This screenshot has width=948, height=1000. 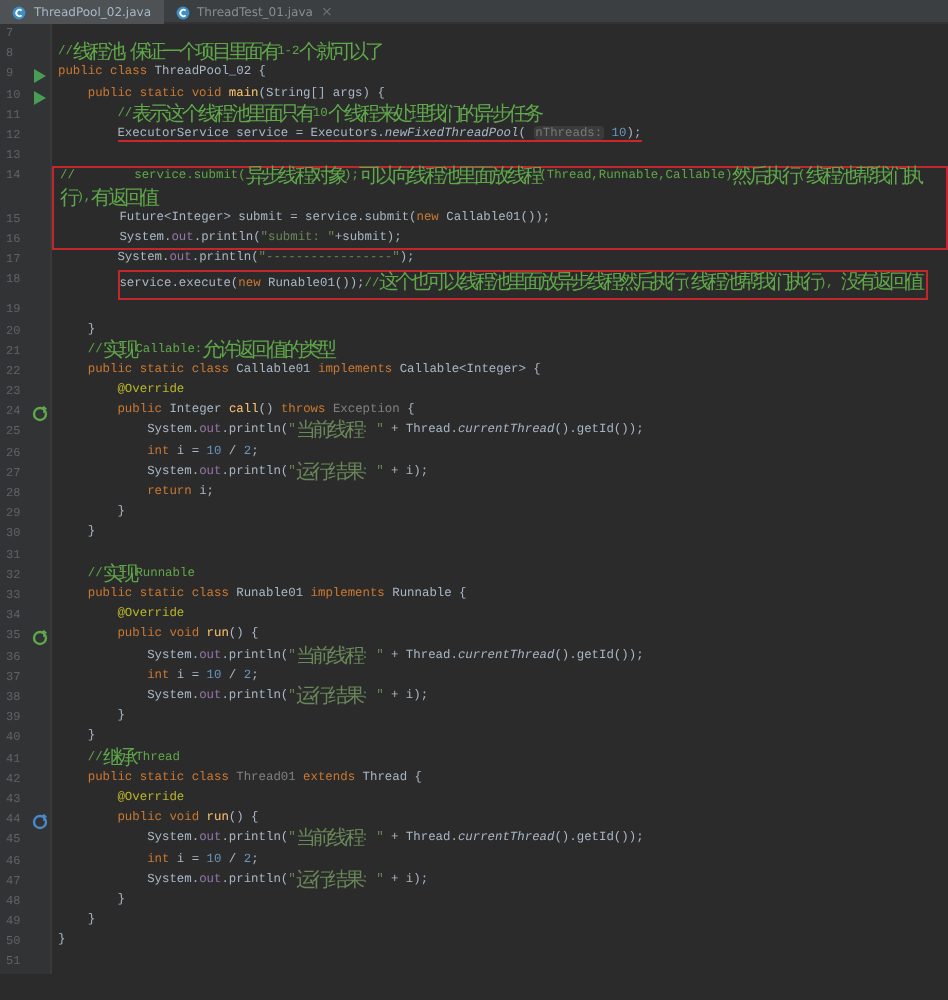 I want to click on overrides-icon, so click(x=40, y=822).